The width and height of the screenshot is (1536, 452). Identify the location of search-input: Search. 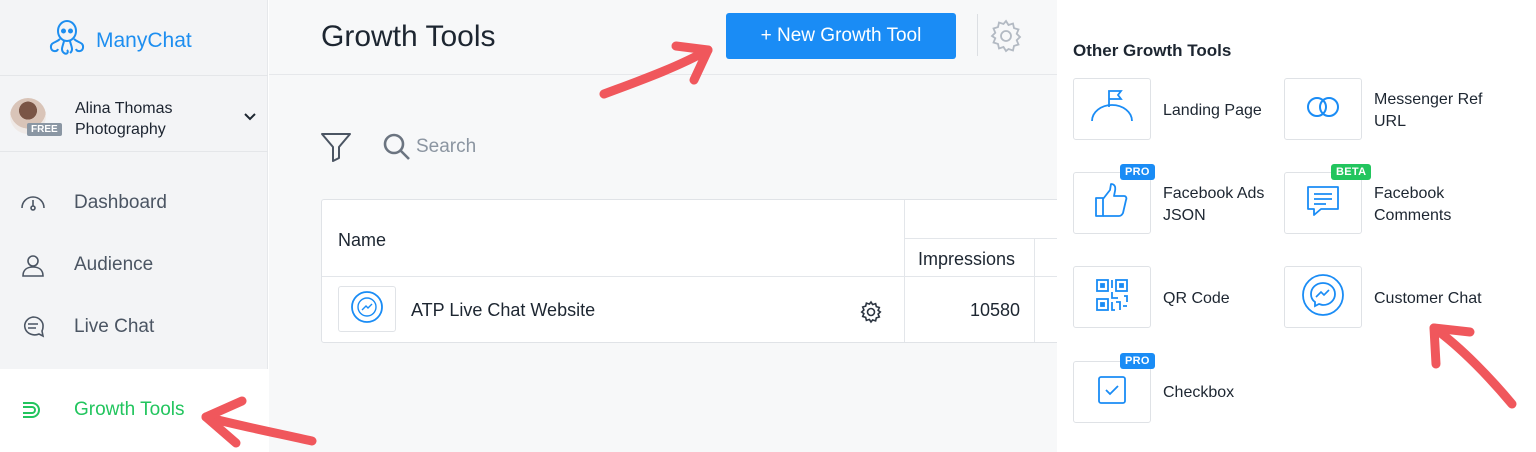
(446, 147).